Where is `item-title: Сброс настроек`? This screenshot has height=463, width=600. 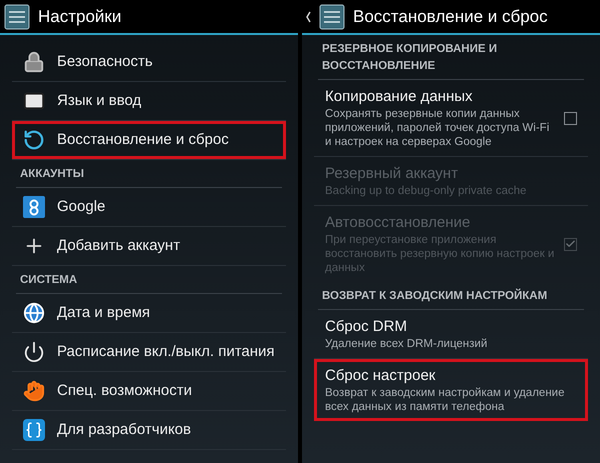
item-title: Сброс настроек is located at coordinates (380, 376).